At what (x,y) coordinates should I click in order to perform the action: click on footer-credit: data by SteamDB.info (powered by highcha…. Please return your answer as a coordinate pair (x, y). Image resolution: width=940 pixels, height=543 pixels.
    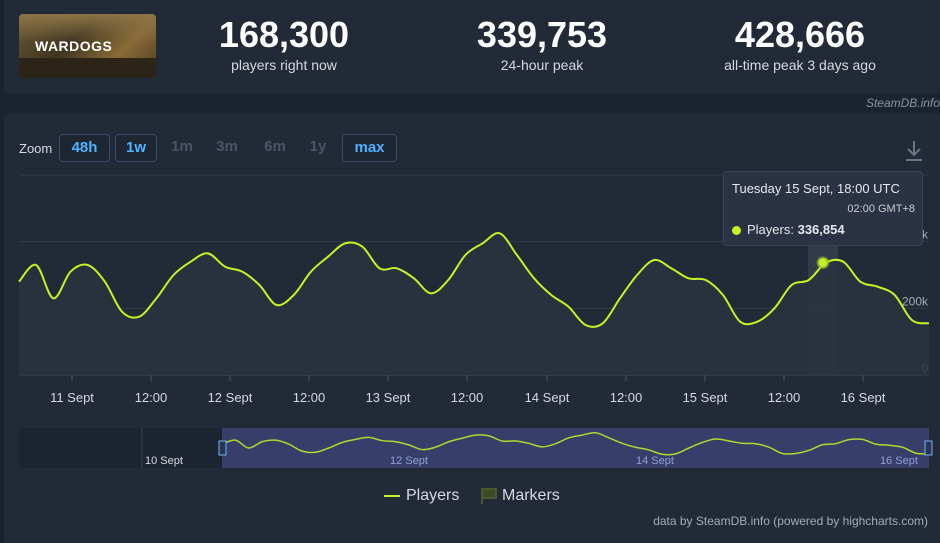
    Looking at the image, I should click on (790, 521).